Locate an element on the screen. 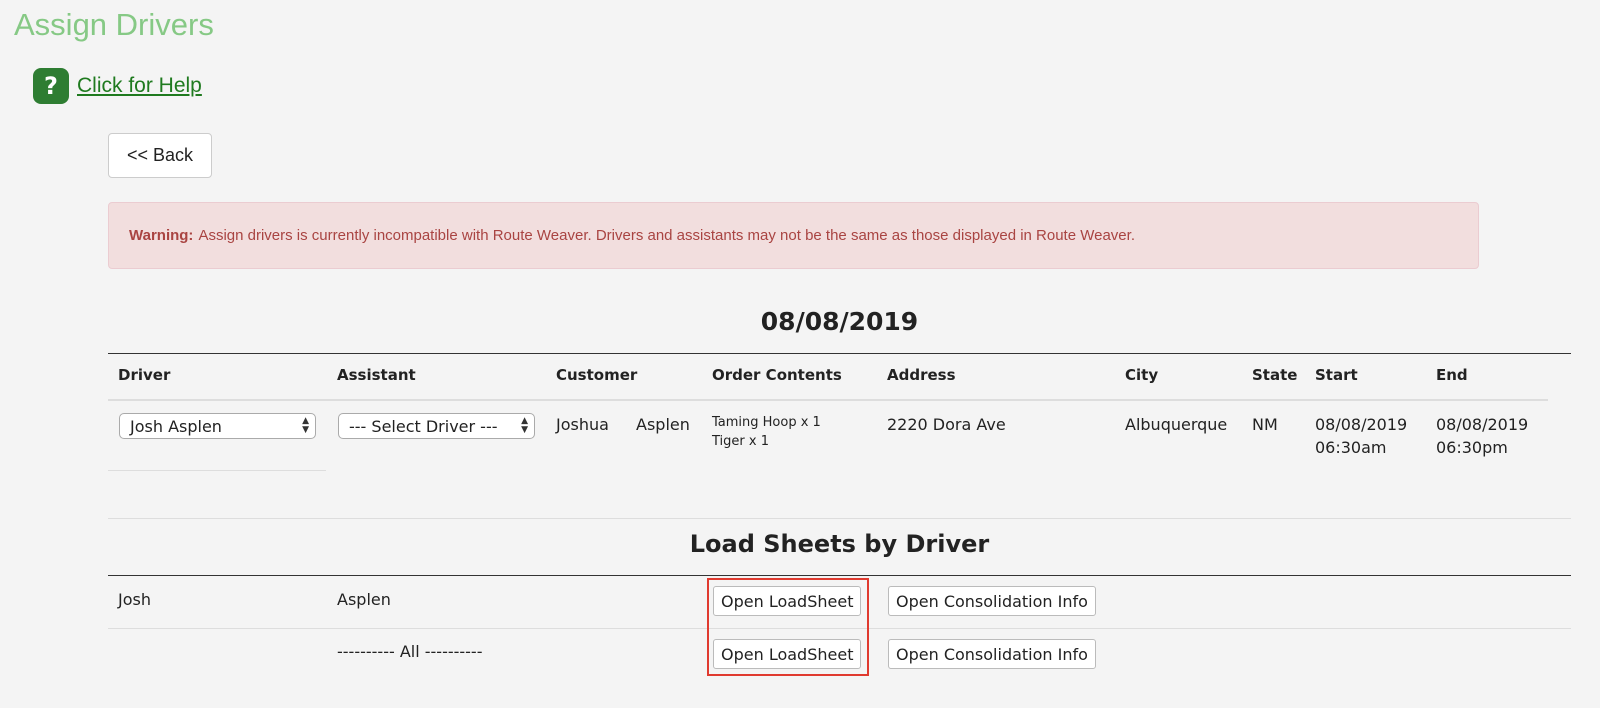  column-header-start: Start is located at coordinates (1336, 375).